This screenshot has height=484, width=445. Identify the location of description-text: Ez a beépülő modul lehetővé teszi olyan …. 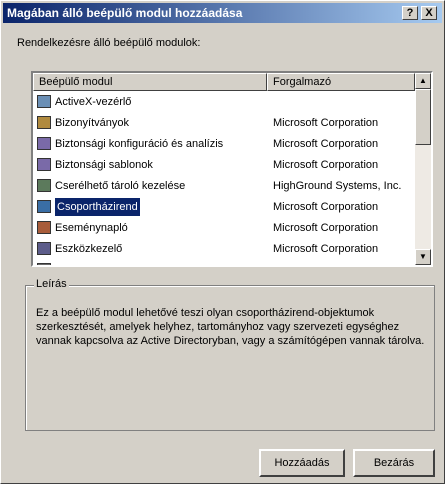
(230, 327).